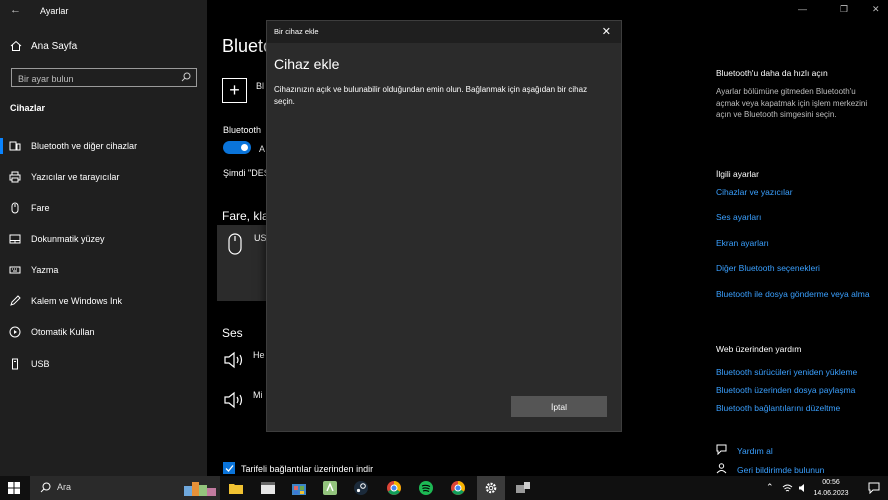 The width and height of the screenshot is (888, 500). I want to click on sidebar-item-bluetooth: Bluetooth ve diğer cihazlar, so click(103, 146).